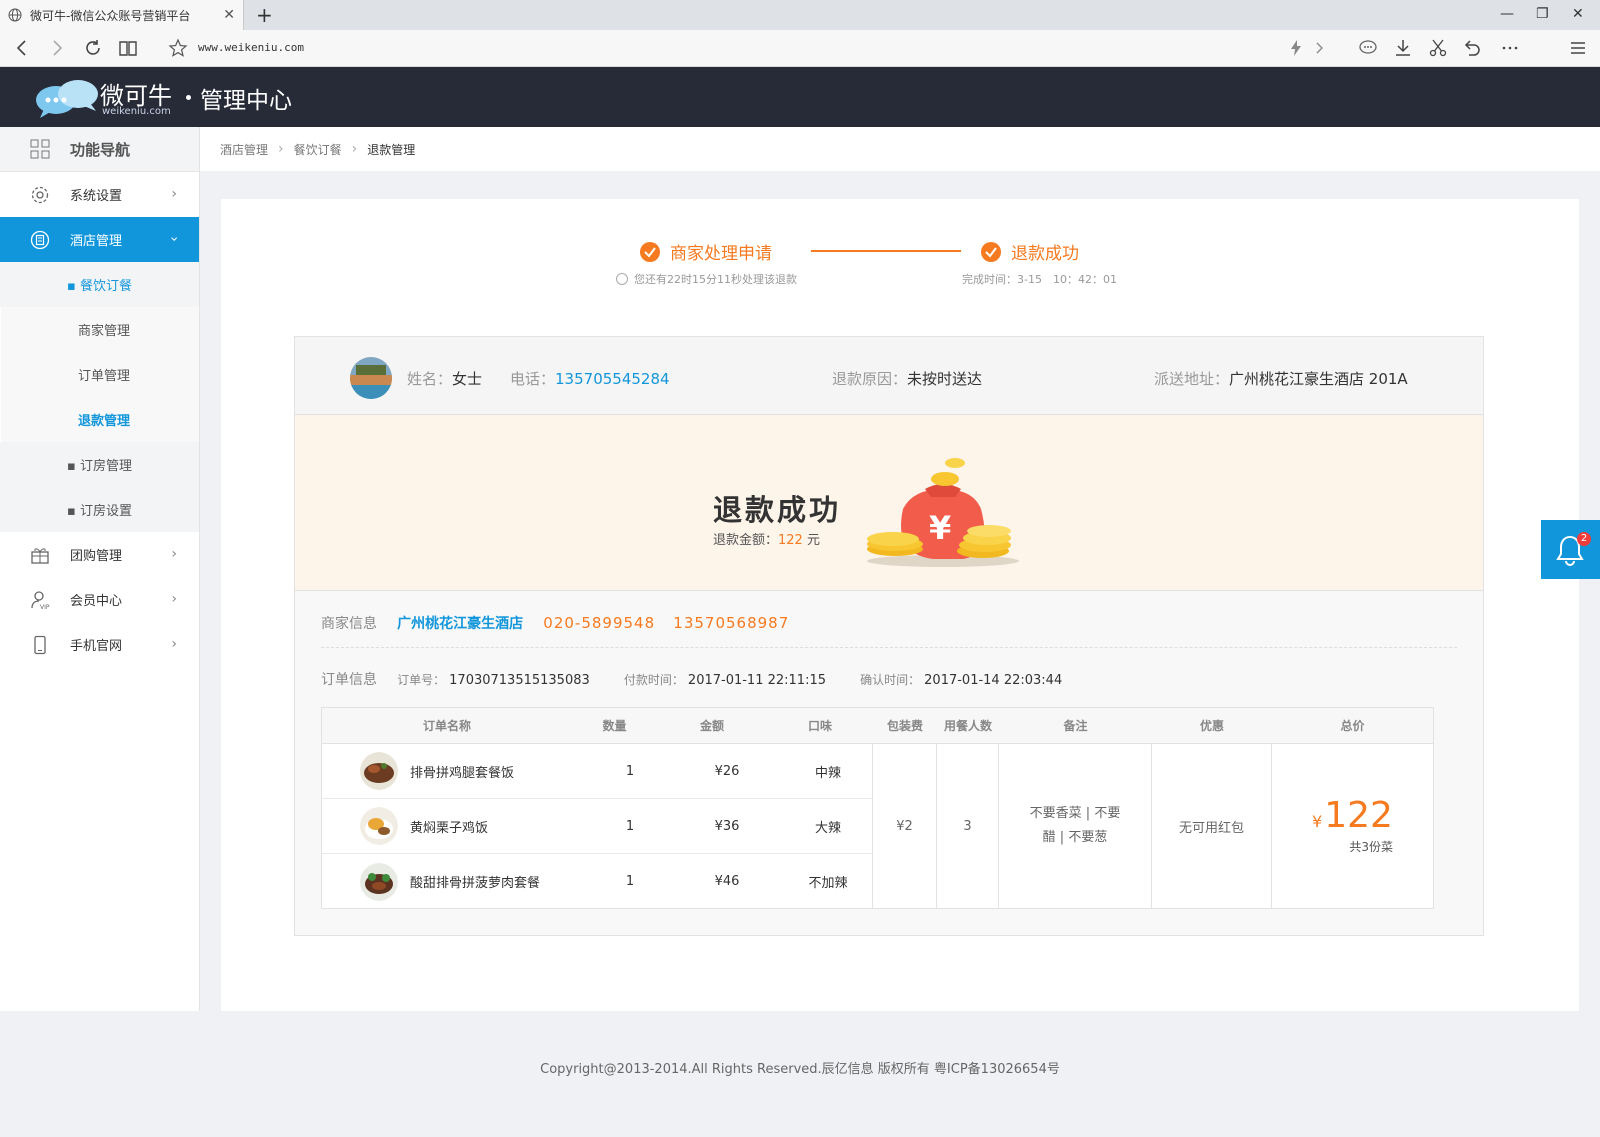 Image resolution: width=1600 pixels, height=1137 pixels. What do you see at coordinates (391, 149) in the screenshot?
I see `breadcrumb-current: 退款管理` at bounding box center [391, 149].